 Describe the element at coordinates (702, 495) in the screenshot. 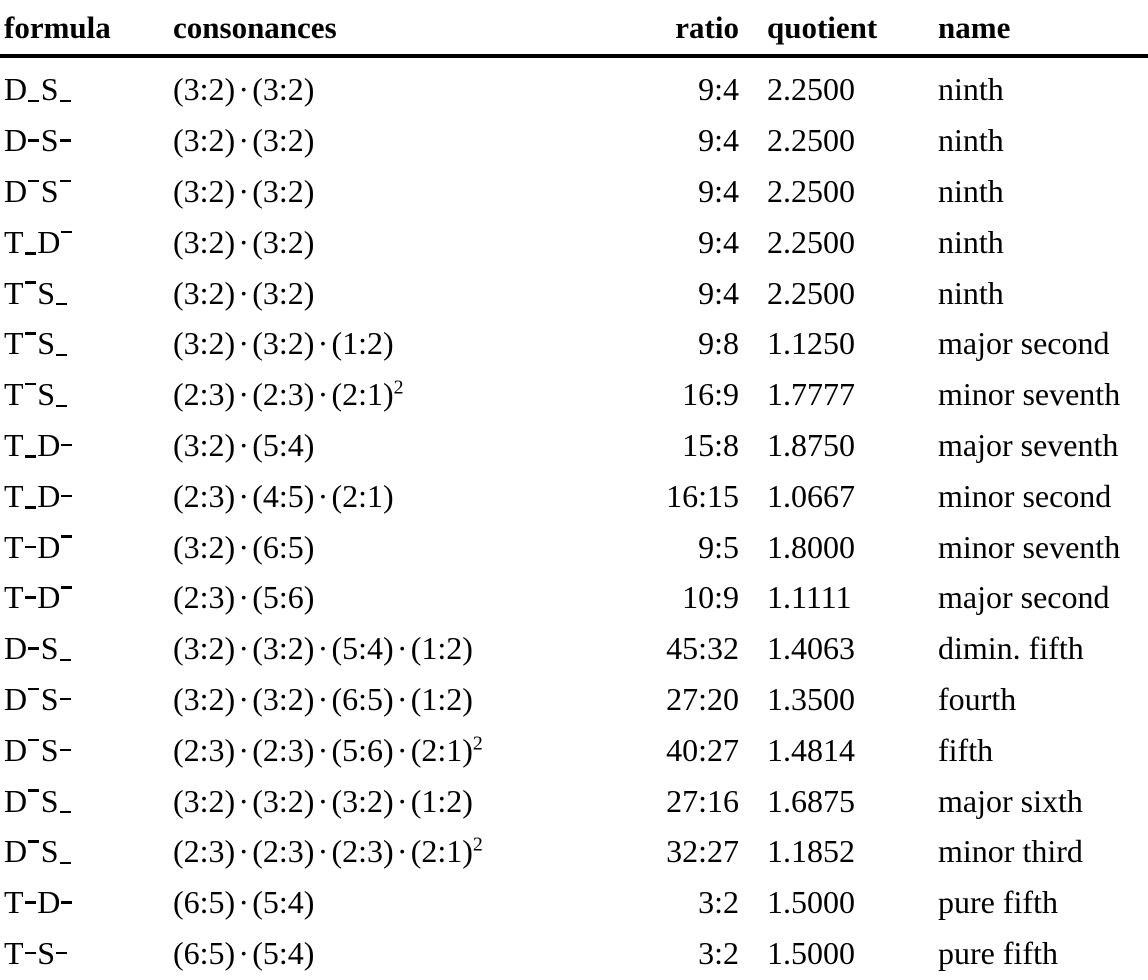

I see `cell-ratio: 16:15` at that location.